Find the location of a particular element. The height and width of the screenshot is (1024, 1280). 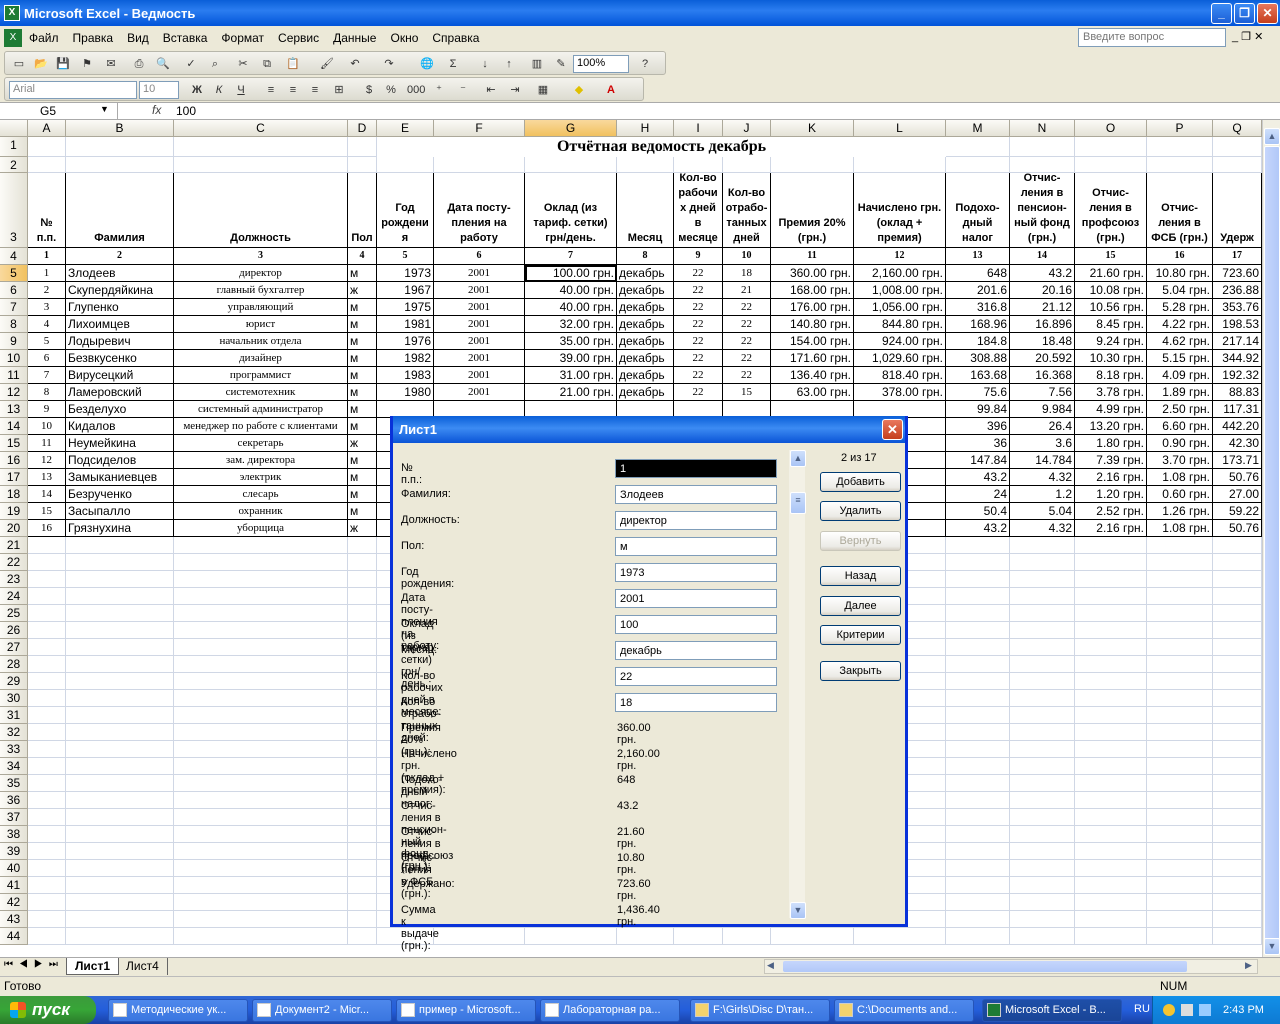

table-cell: 154.00 грн. is located at coordinates (812, 341).